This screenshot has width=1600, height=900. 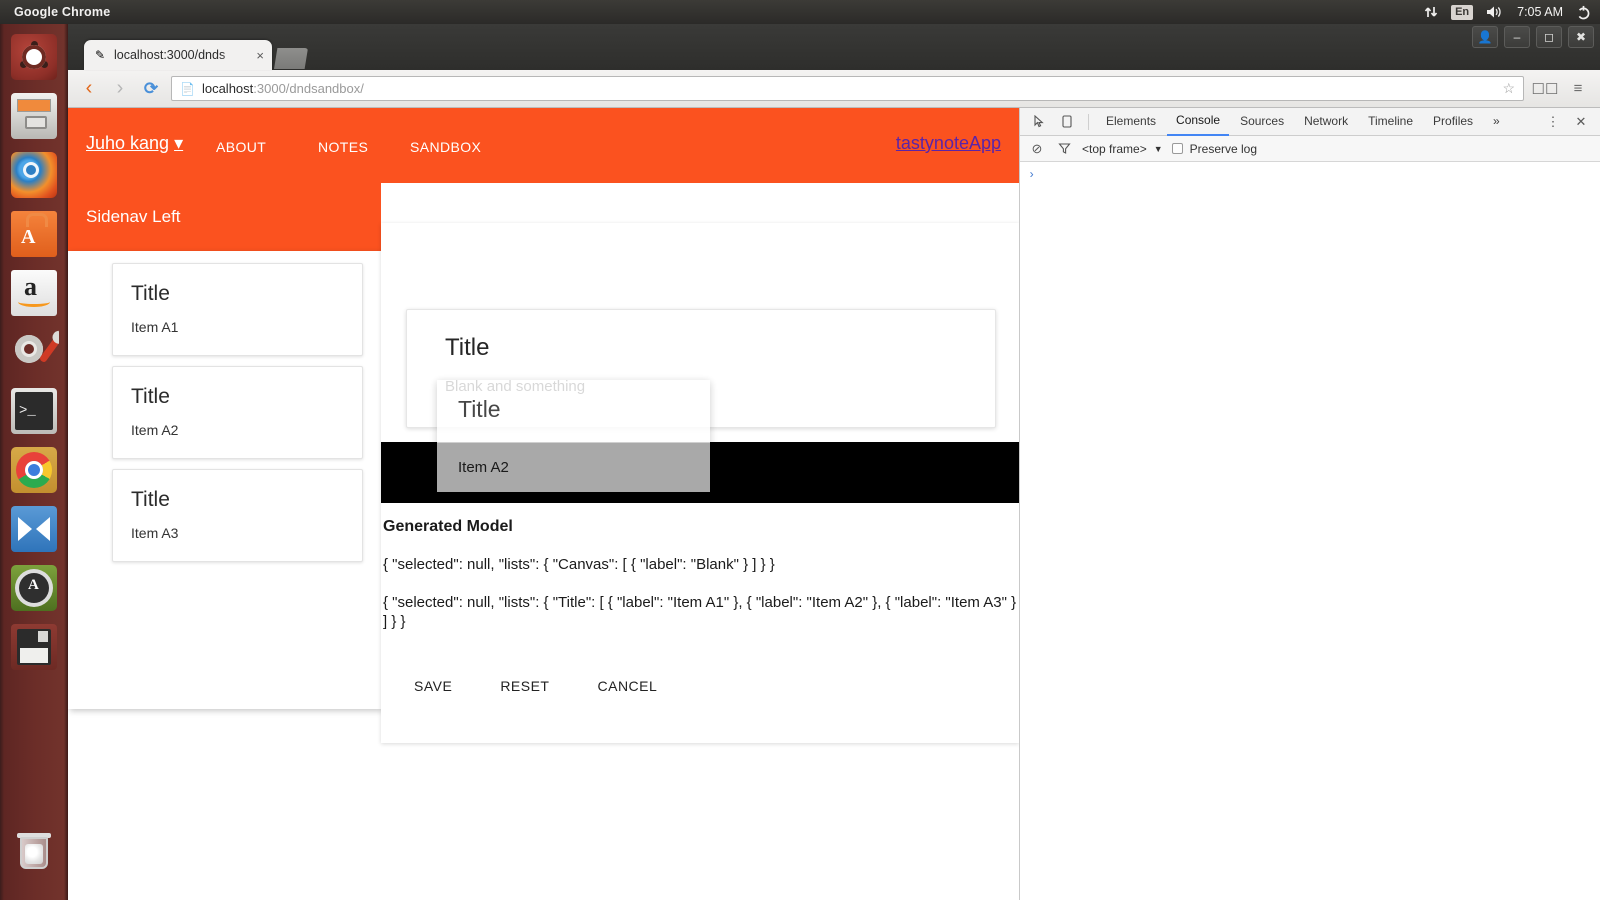 I want to click on tab-console: Console, so click(x=1198, y=121).